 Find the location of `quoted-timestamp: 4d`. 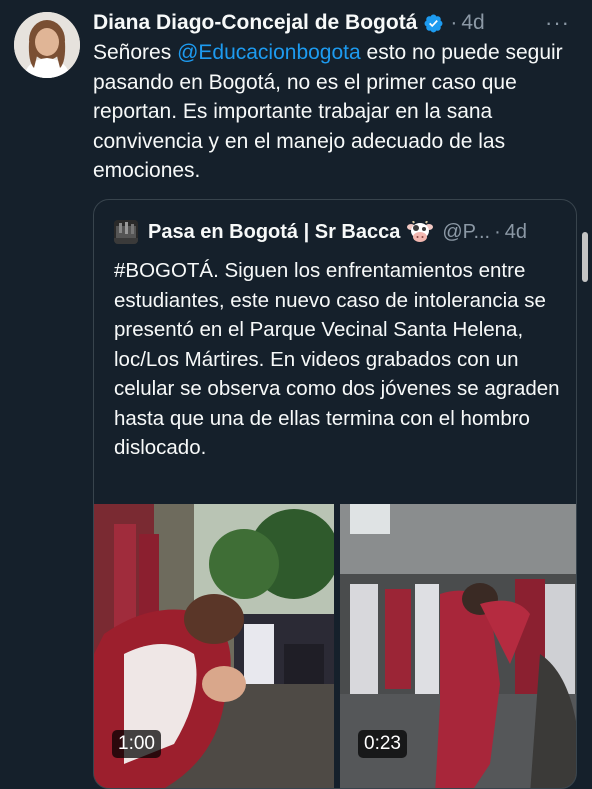

quoted-timestamp: 4d is located at coordinates (516, 231).